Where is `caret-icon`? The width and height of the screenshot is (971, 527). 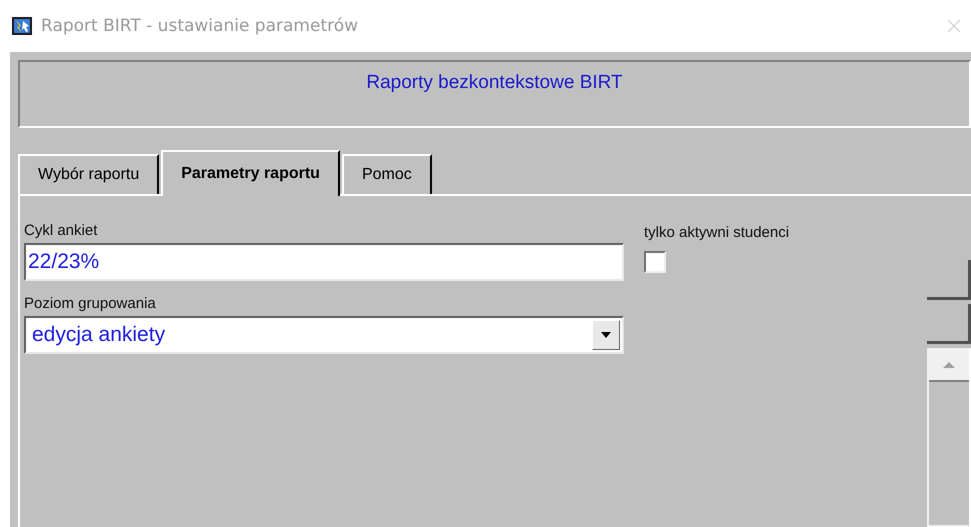
caret-icon is located at coordinates (606, 335).